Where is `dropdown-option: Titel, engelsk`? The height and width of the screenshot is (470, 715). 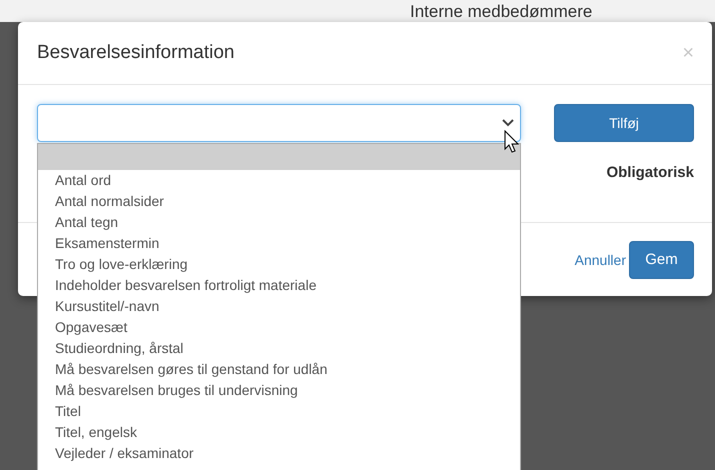 dropdown-option: Titel, engelsk is located at coordinates (279, 432).